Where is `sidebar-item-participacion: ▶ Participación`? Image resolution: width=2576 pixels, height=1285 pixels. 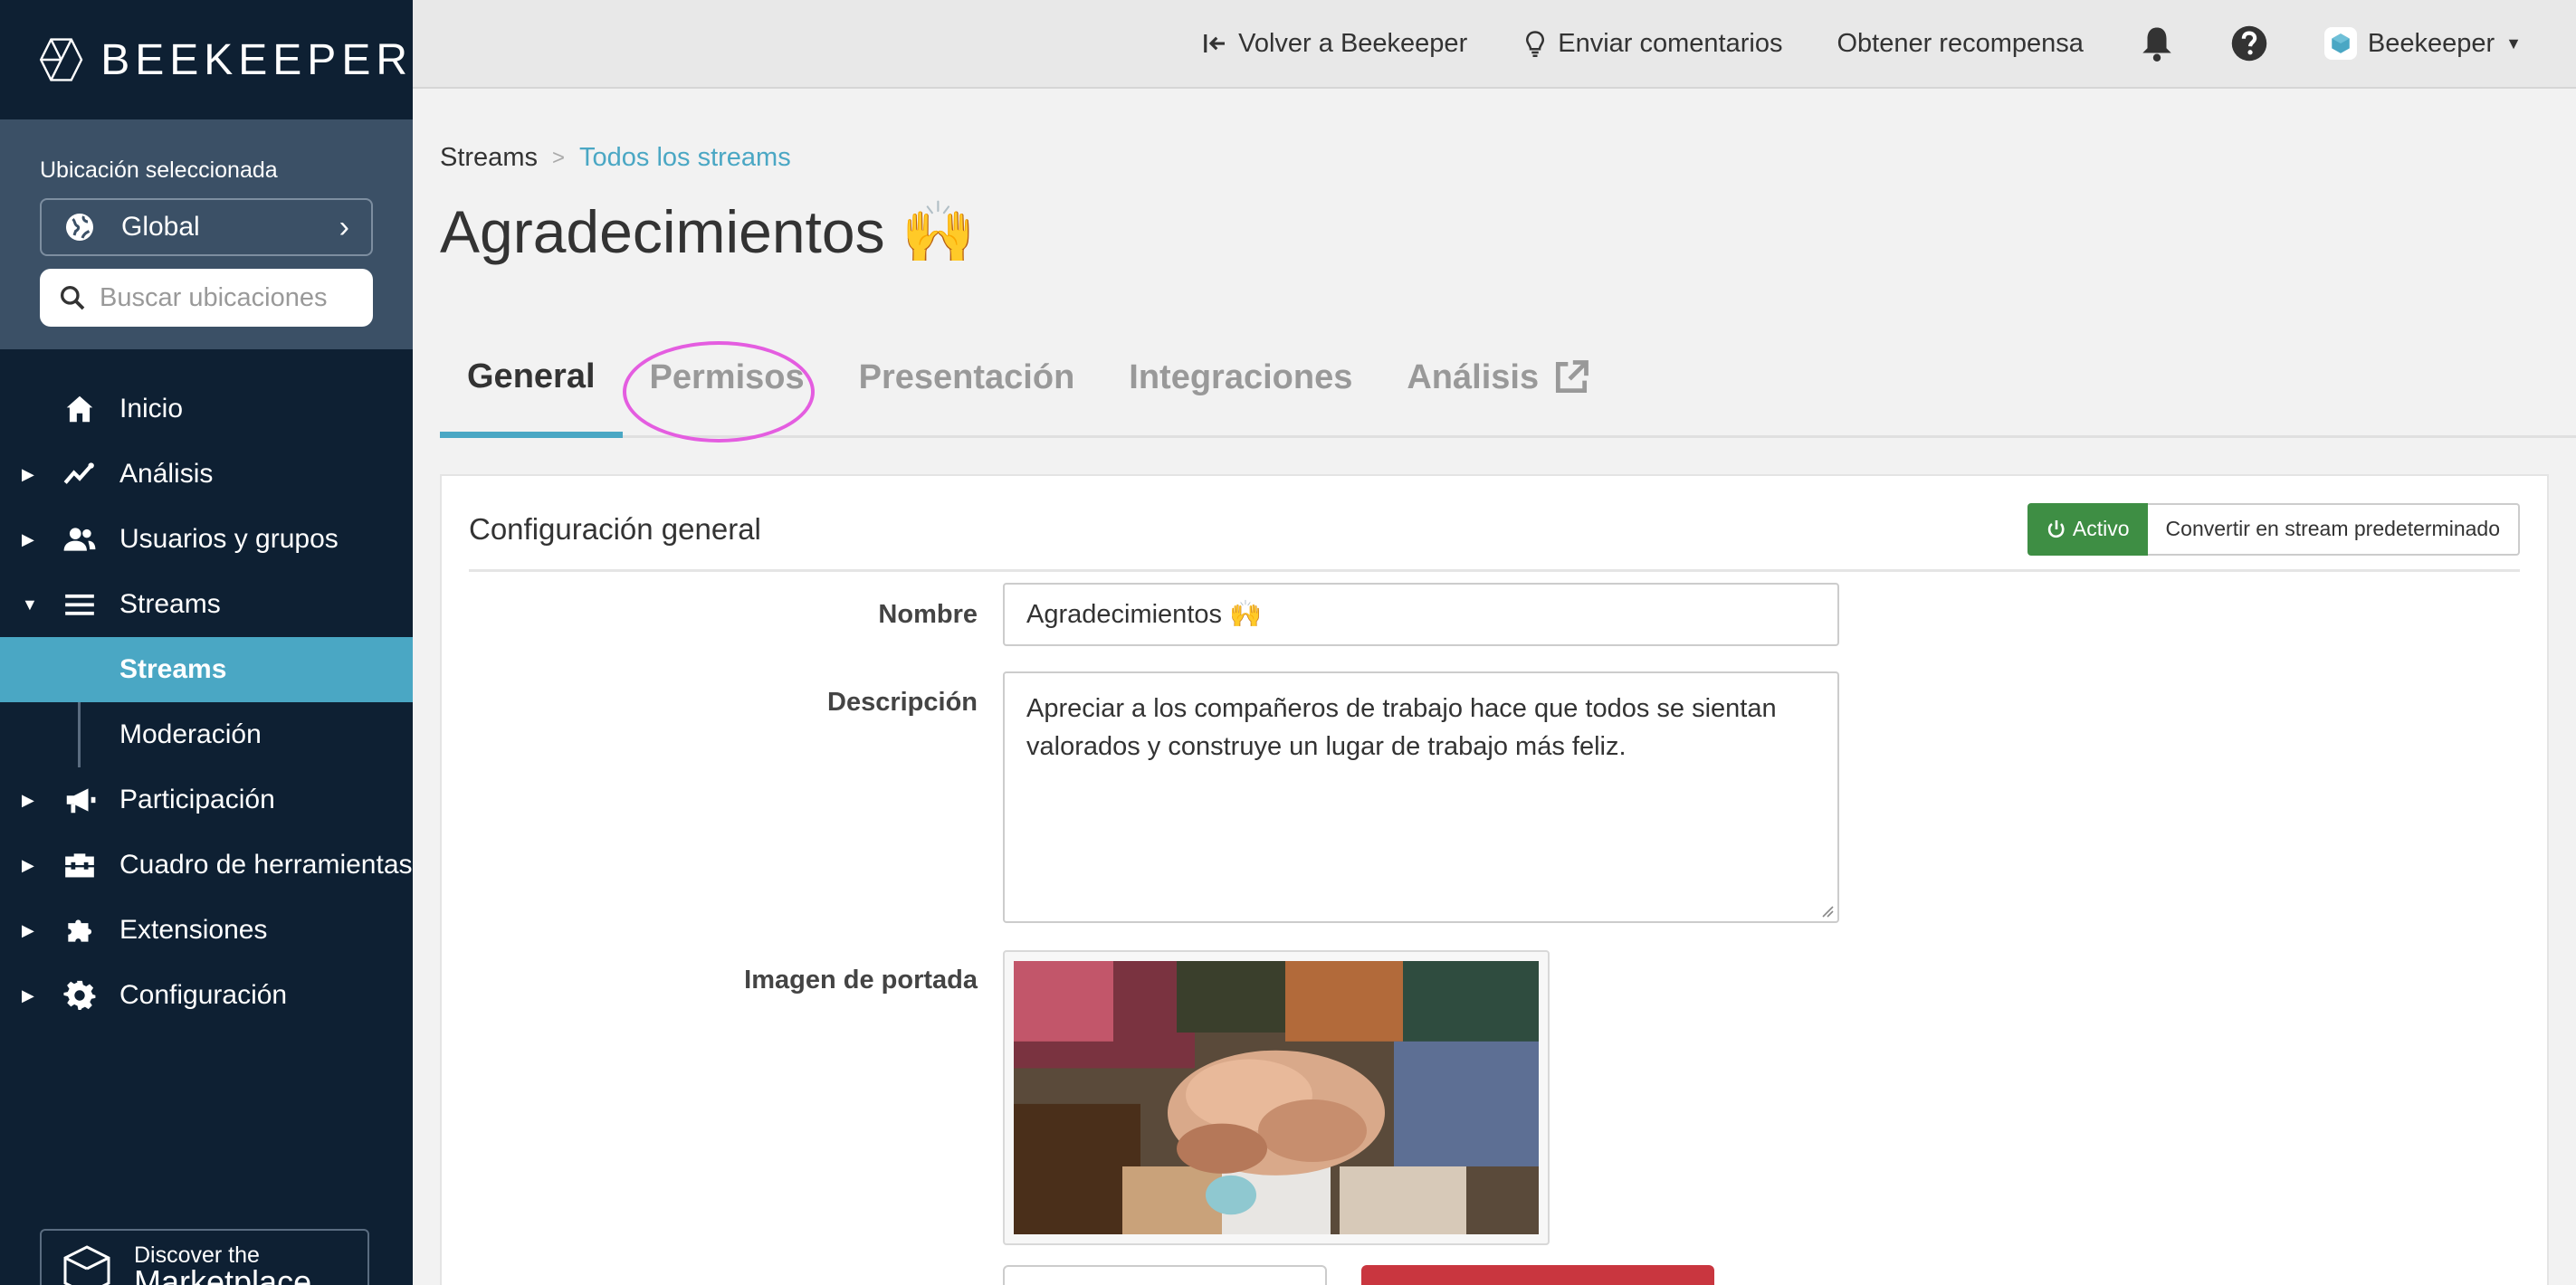 sidebar-item-participacion: ▶ Participación is located at coordinates (207, 800).